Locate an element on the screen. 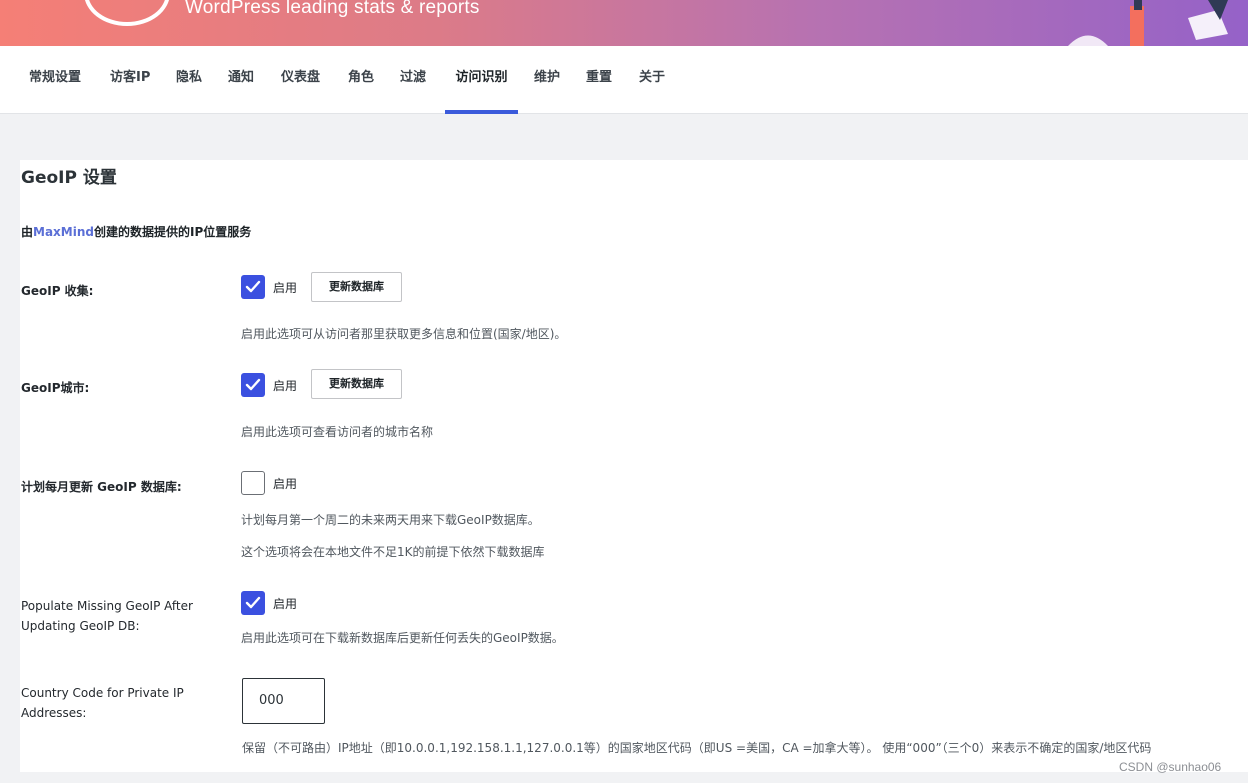 This screenshot has width=1248, height=783. populate-missing-enable-label: 启用 is located at coordinates (285, 604).